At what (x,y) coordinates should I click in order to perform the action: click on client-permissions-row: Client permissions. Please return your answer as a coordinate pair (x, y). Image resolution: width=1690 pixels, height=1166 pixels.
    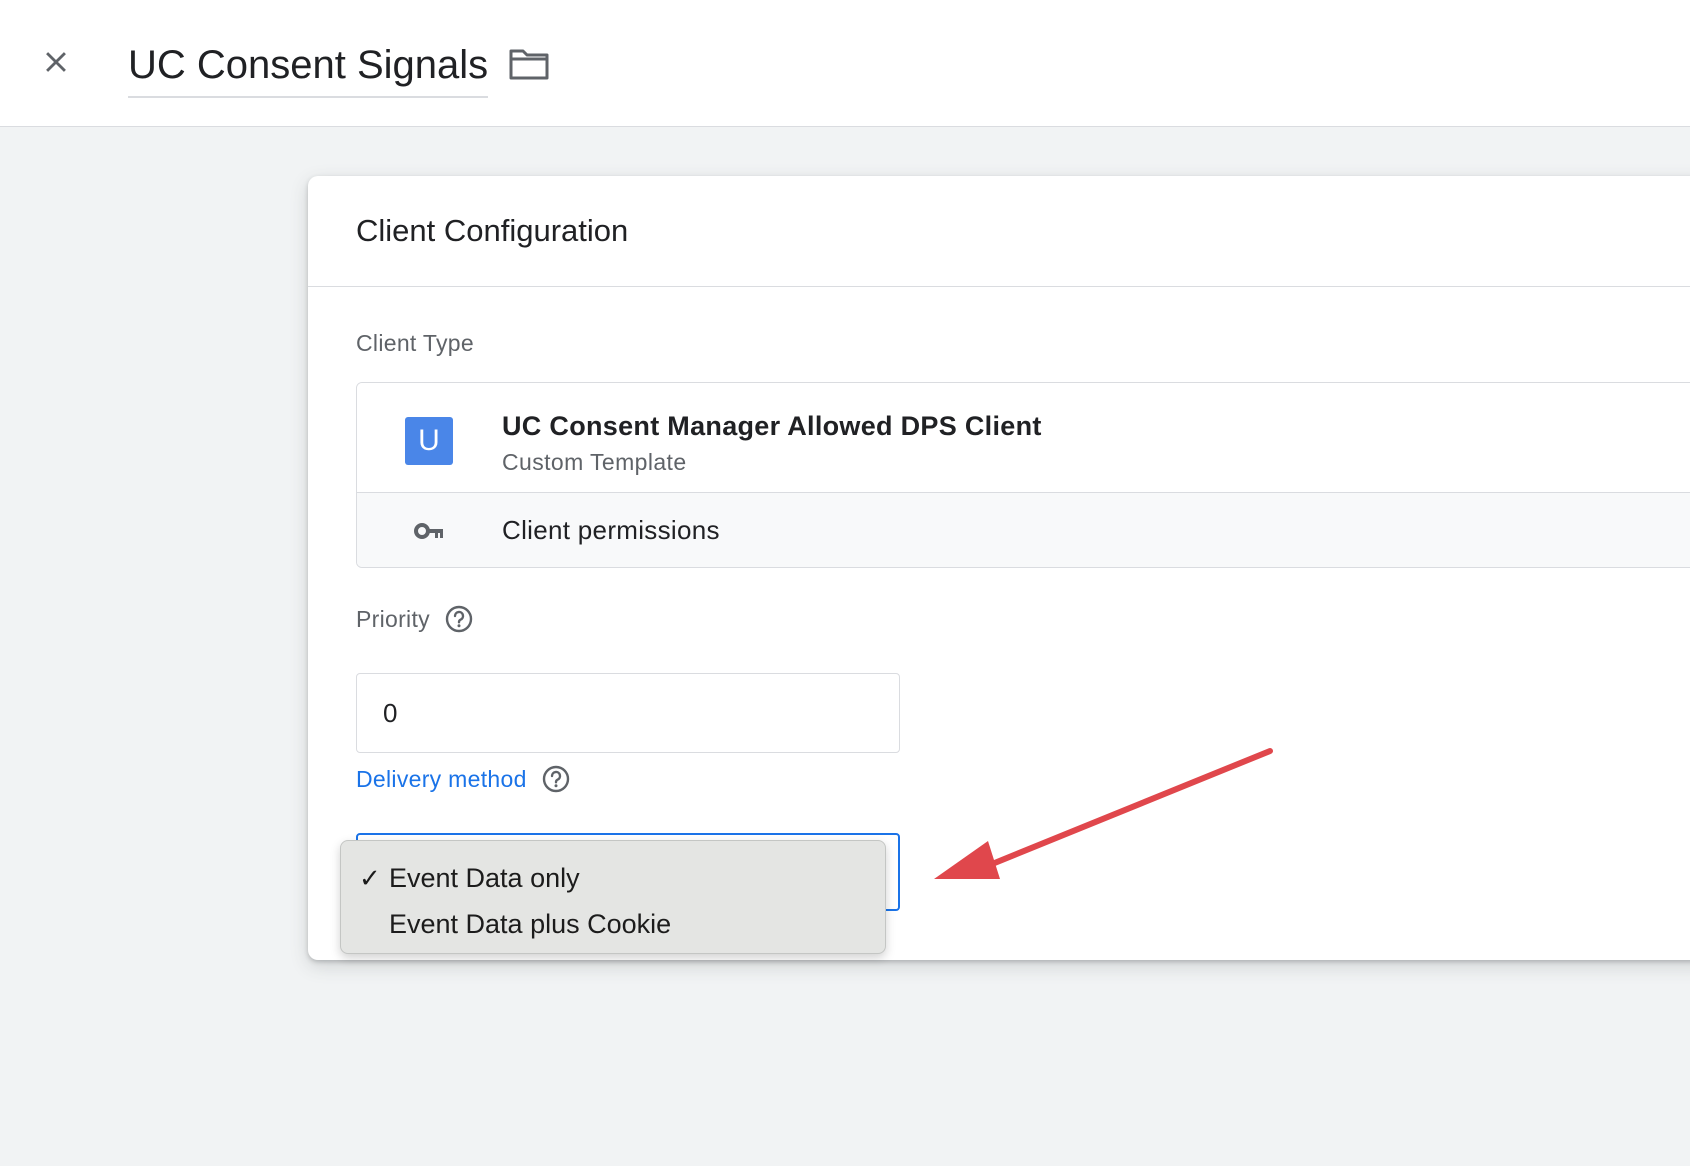
    Looking at the image, I should click on (1023, 530).